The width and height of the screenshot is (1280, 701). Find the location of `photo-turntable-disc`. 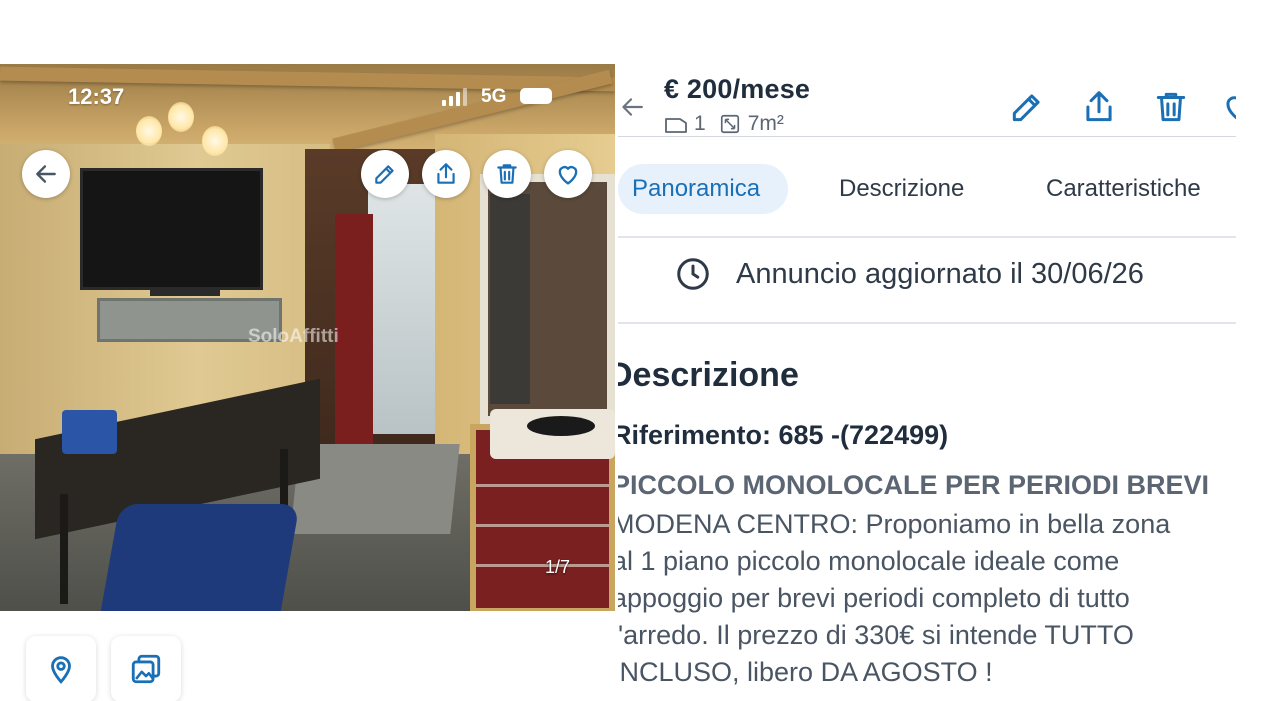

photo-turntable-disc is located at coordinates (561, 426).